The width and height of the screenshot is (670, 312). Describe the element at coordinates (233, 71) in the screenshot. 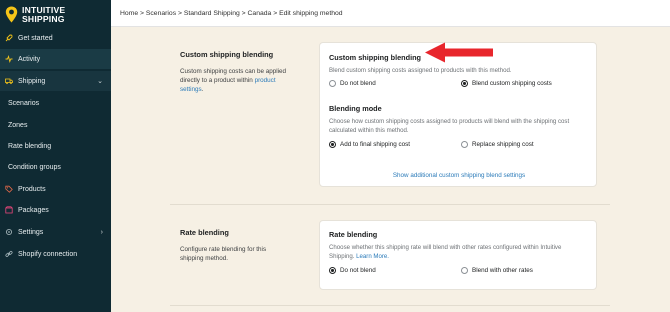

I see `desc-line: Custom shipping costs can be applied` at that location.